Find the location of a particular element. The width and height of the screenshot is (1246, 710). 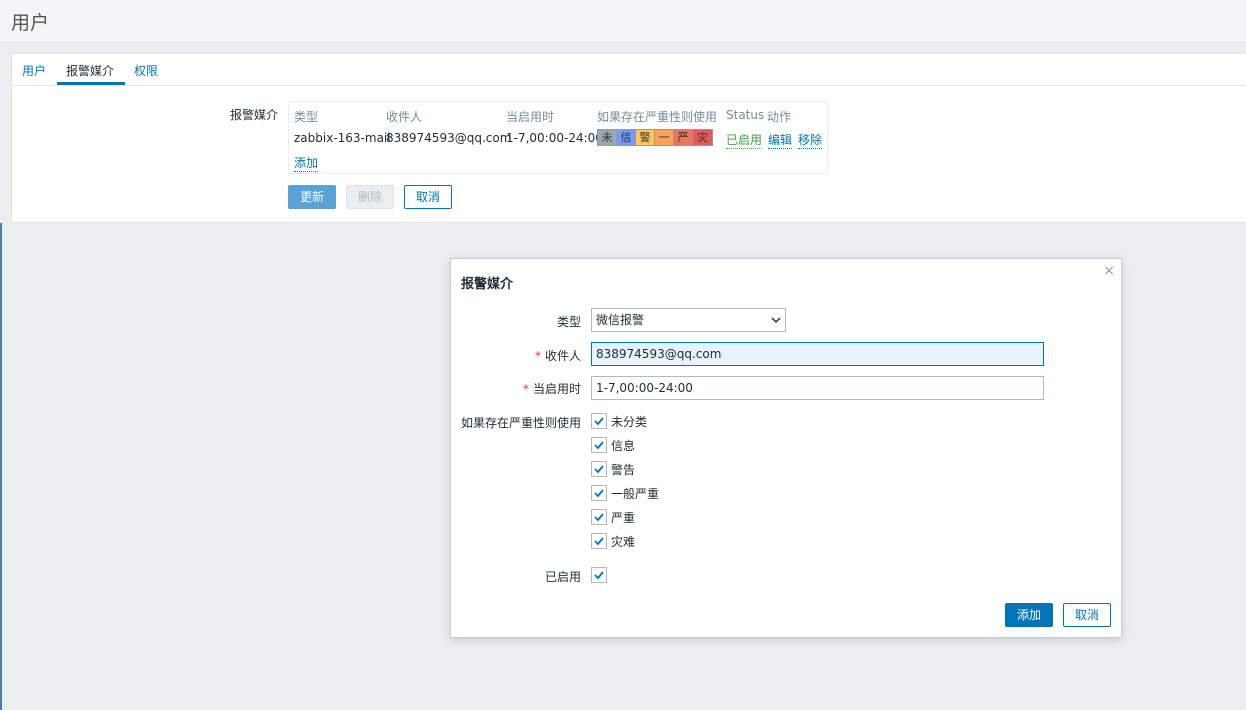

when-active-input is located at coordinates (817, 388).